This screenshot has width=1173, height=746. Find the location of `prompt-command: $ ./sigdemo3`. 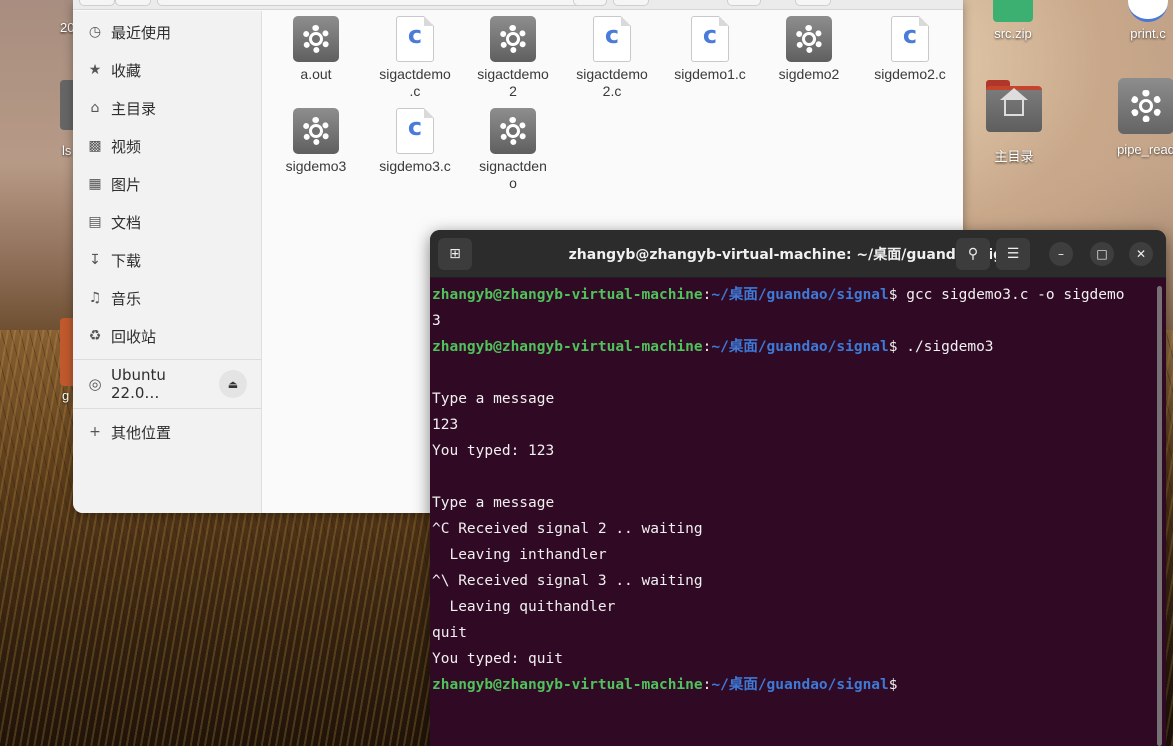

prompt-command: $ ./sigdemo3 is located at coordinates (941, 347).